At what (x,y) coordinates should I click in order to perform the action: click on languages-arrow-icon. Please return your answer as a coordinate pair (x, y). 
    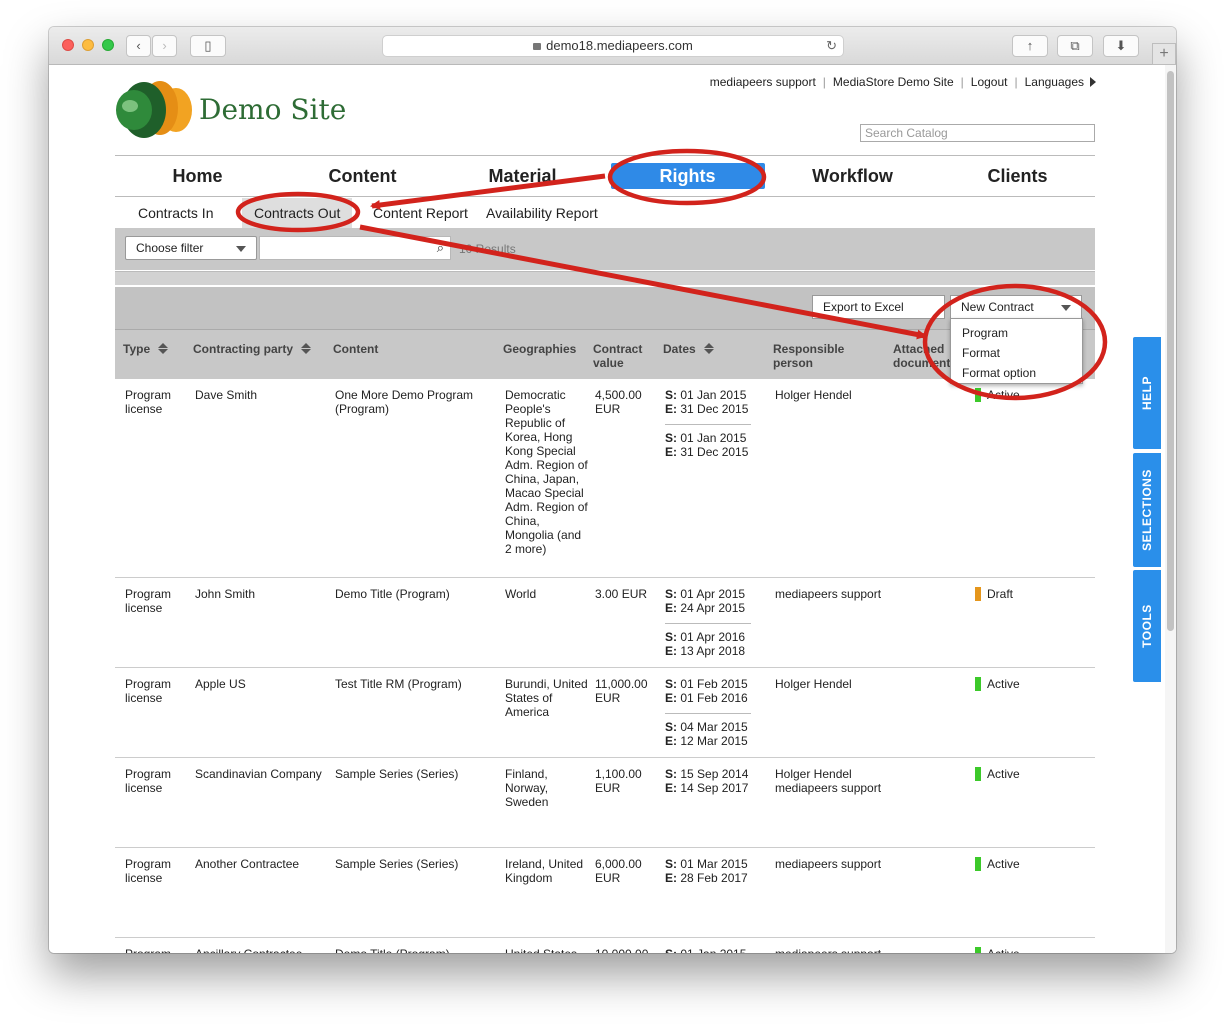
    Looking at the image, I should click on (1093, 82).